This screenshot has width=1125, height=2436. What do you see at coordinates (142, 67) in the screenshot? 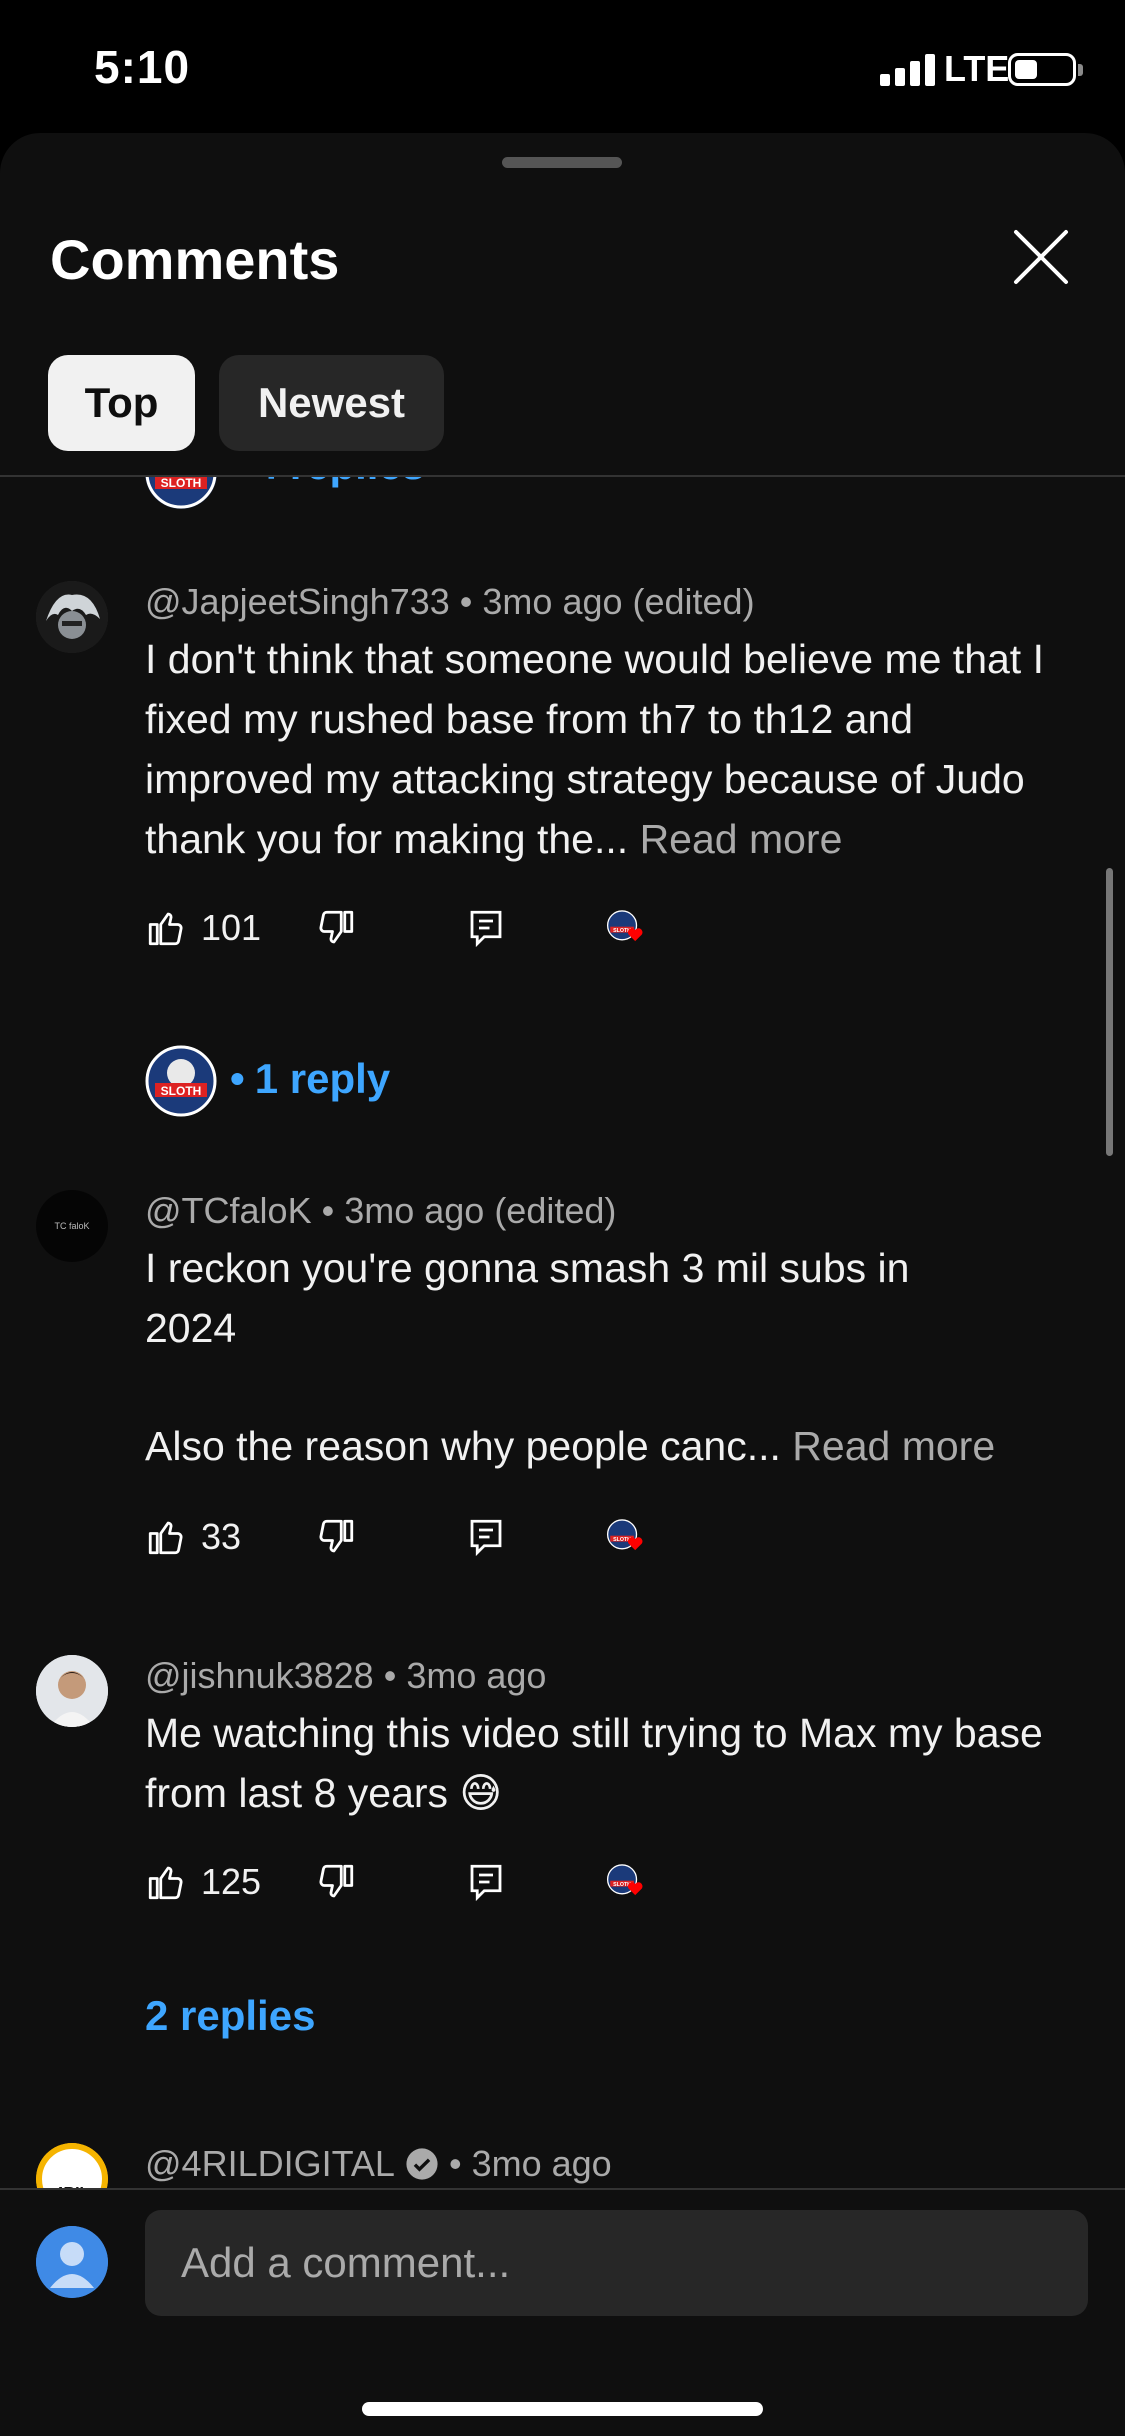
I see `status-time: 5:10` at bounding box center [142, 67].